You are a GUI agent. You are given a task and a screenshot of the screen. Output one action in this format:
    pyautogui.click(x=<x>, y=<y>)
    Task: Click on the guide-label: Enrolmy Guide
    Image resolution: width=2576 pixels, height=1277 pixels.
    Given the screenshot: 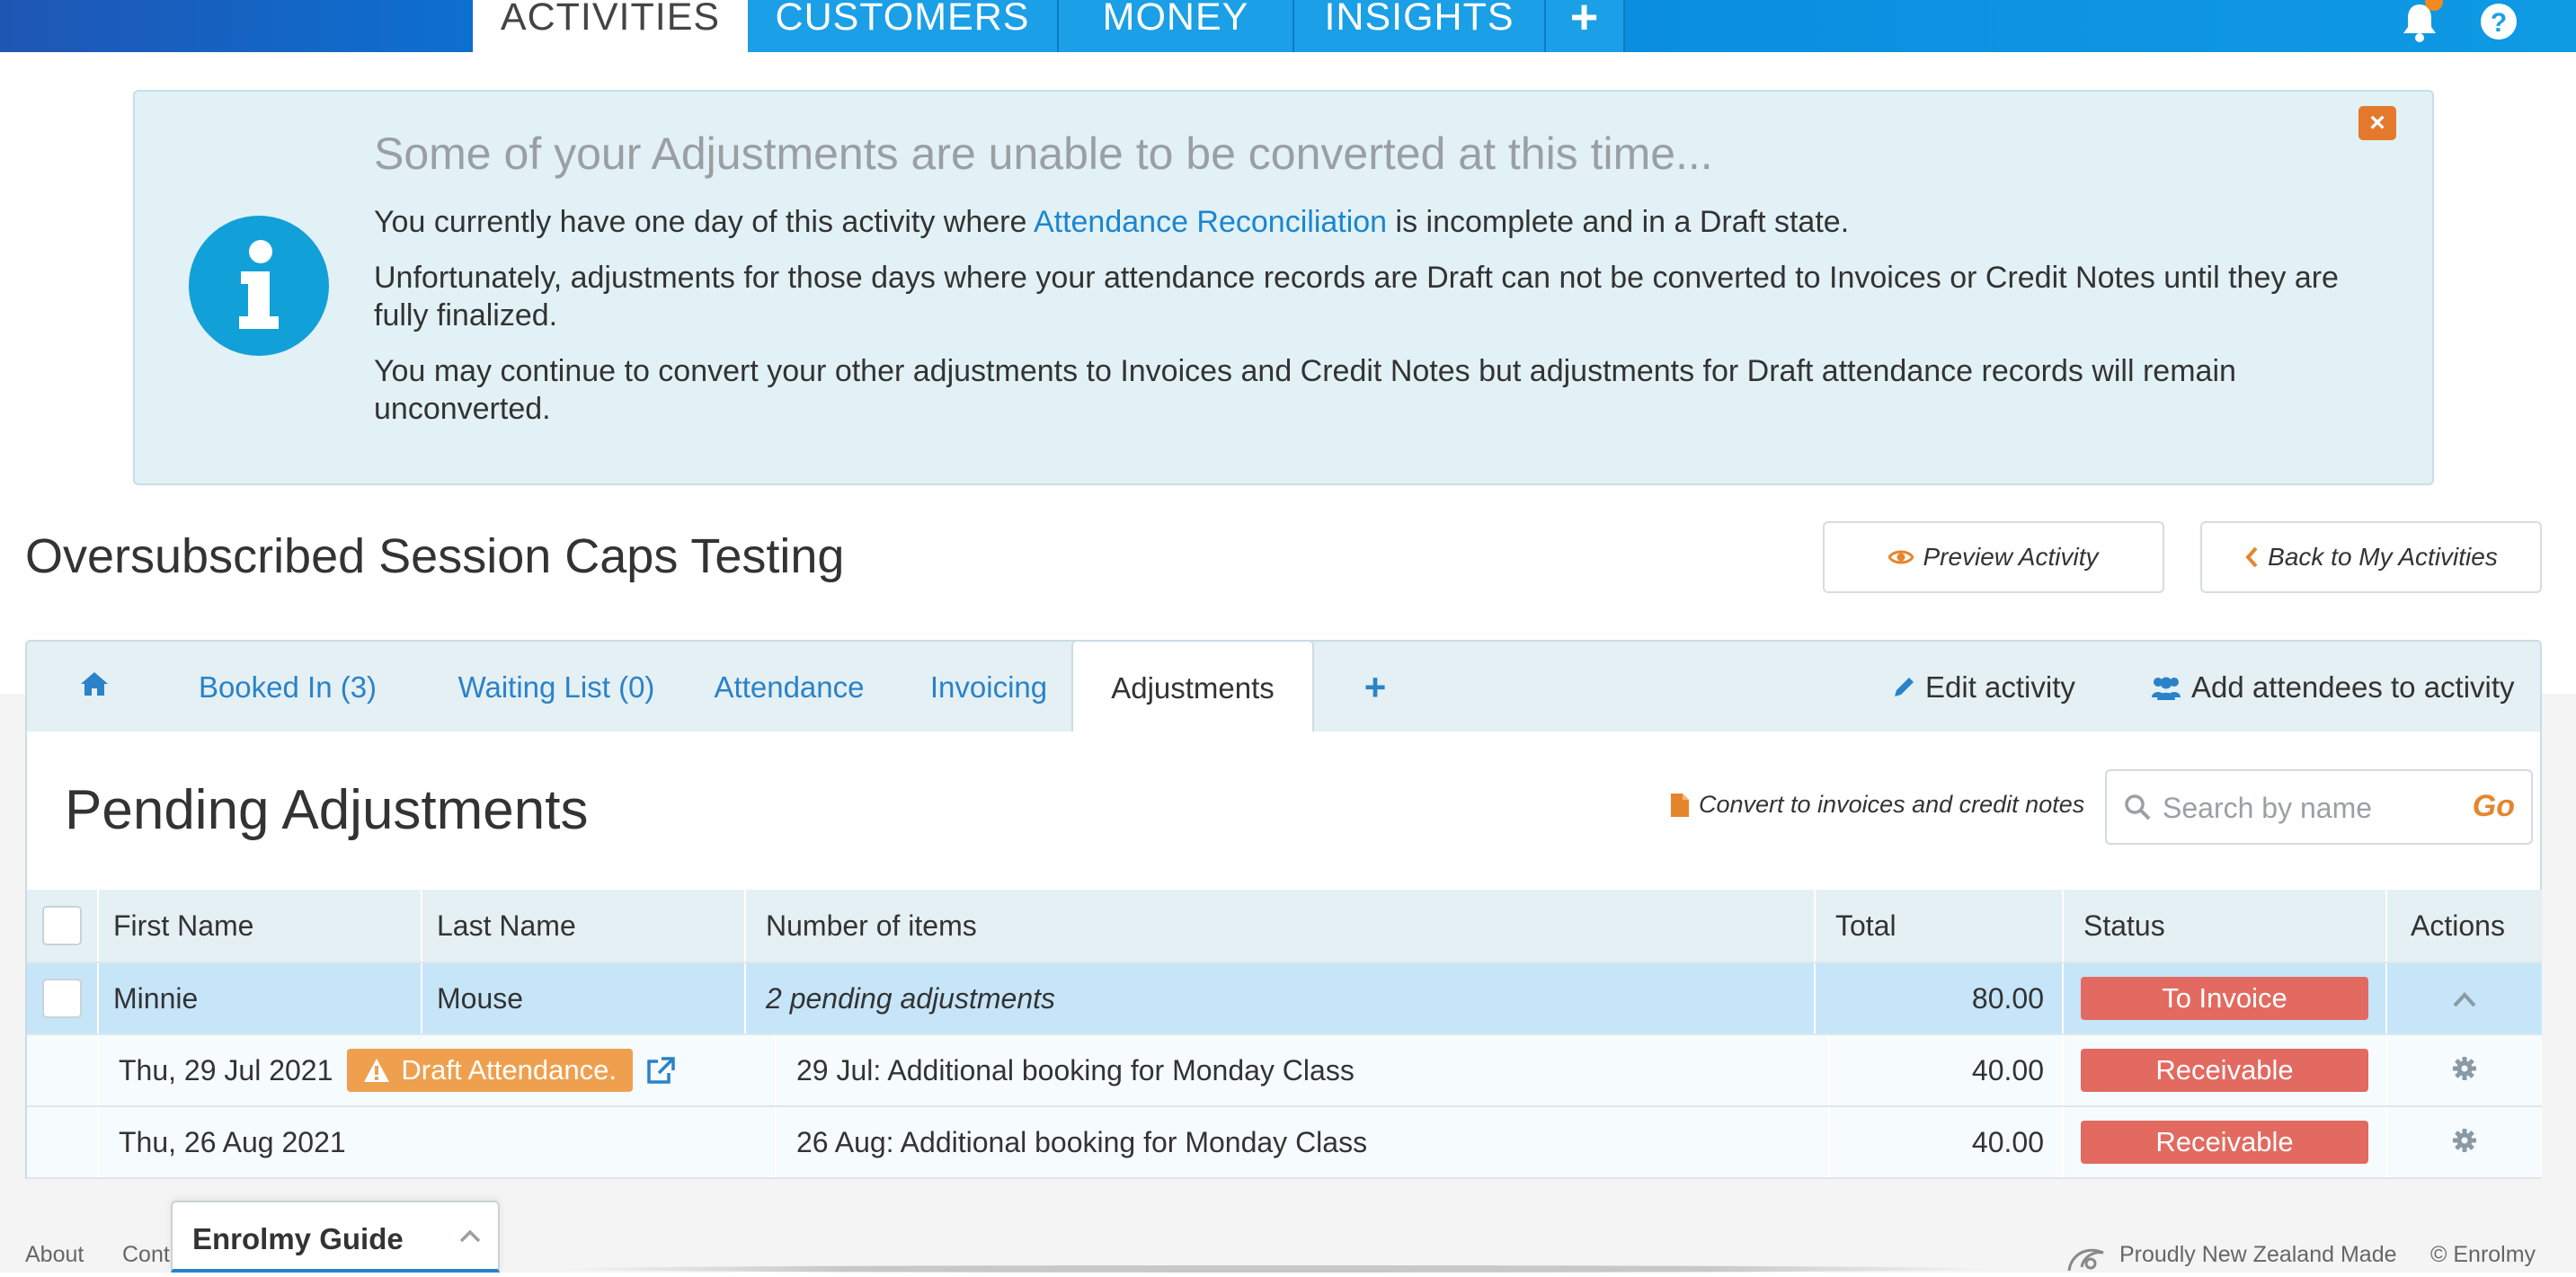 What is the action you would take?
    pyautogui.click(x=298, y=1238)
    